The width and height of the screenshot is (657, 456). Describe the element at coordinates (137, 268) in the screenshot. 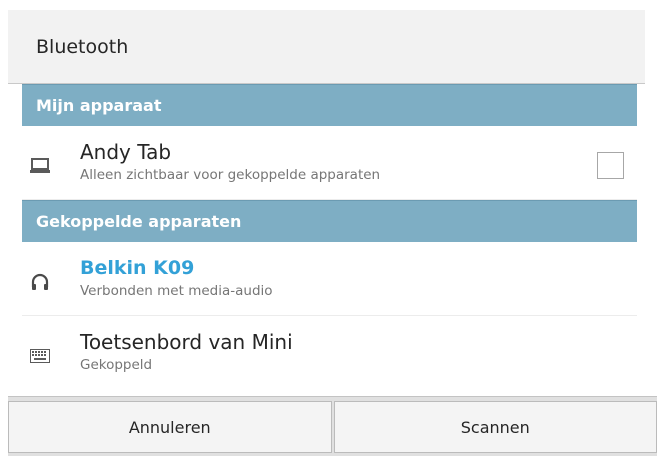

I see `paired-device-name: Belkin K09` at that location.